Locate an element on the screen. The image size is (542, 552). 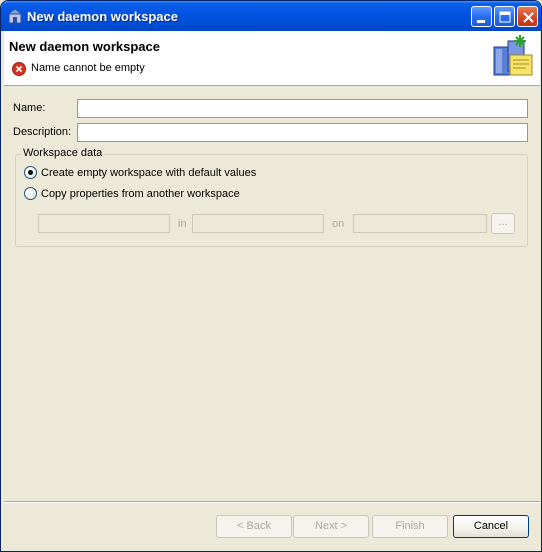
maximize-button is located at coordinates (504, 16).